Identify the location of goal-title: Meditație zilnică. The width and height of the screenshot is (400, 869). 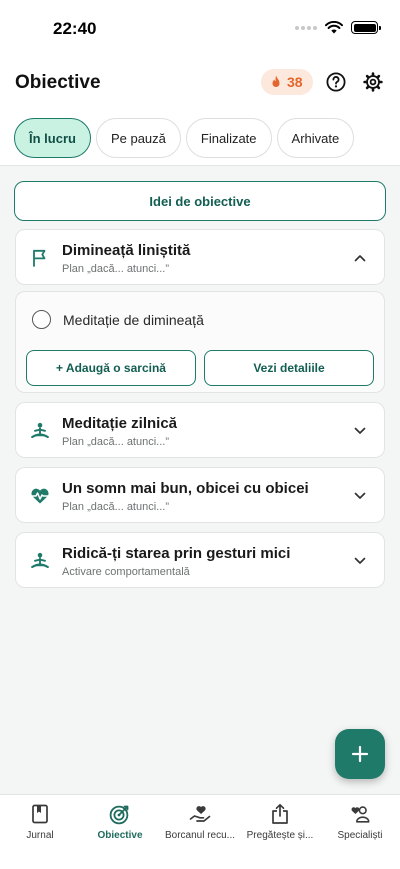
(120, 423).